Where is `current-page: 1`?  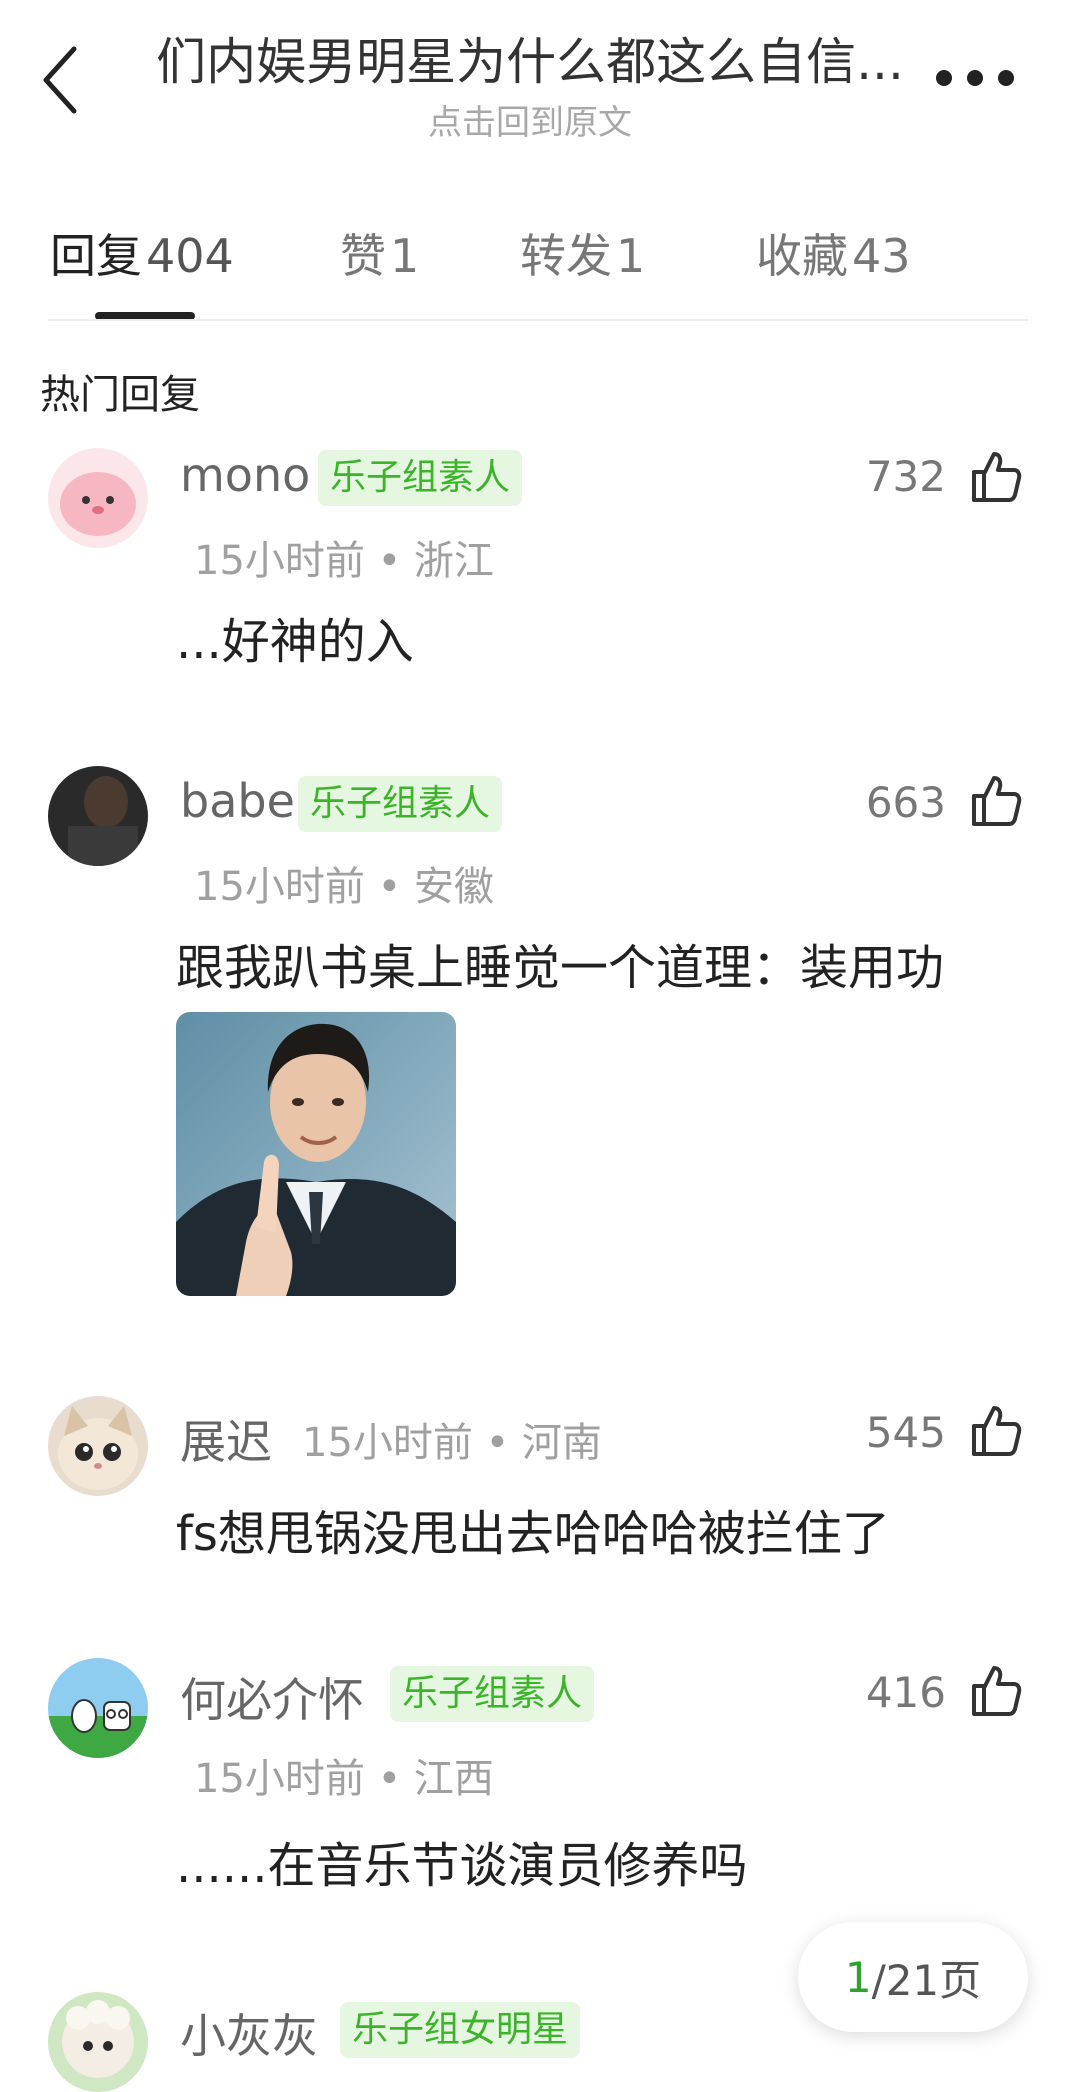 current-page: 1 is located at coordinates (858, 1977).